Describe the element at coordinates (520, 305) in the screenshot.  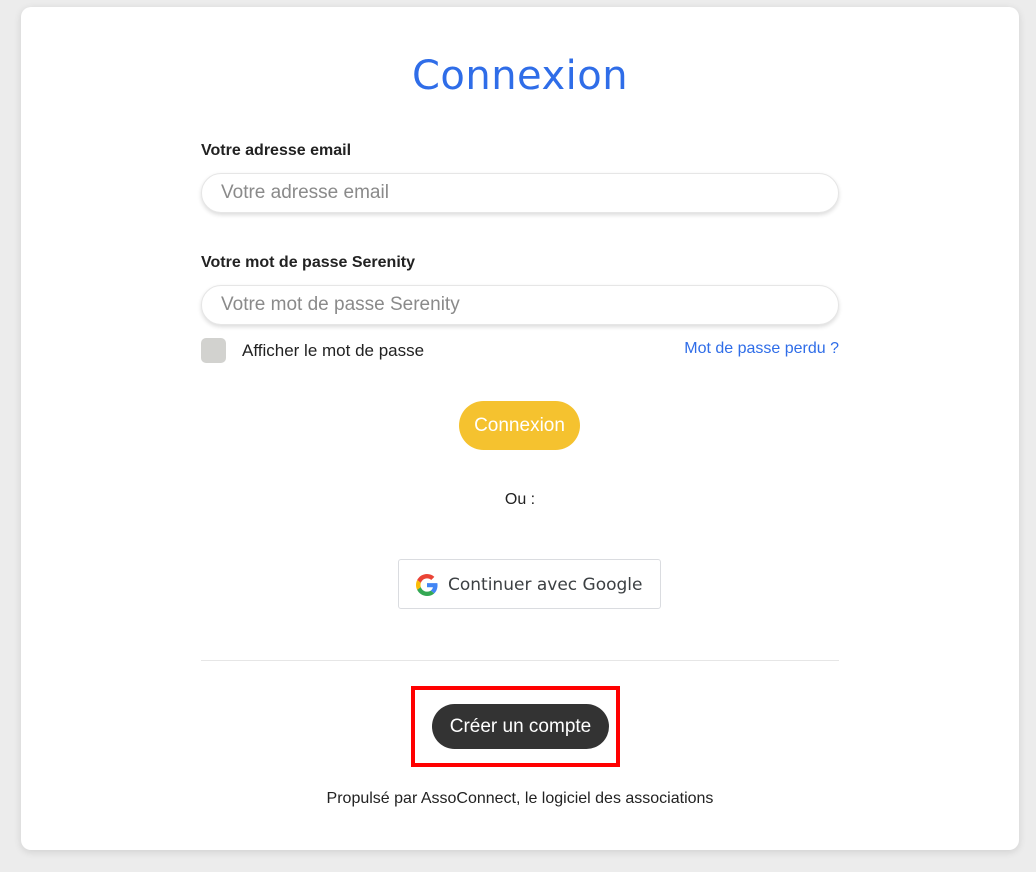
I see `password-field` at that location.